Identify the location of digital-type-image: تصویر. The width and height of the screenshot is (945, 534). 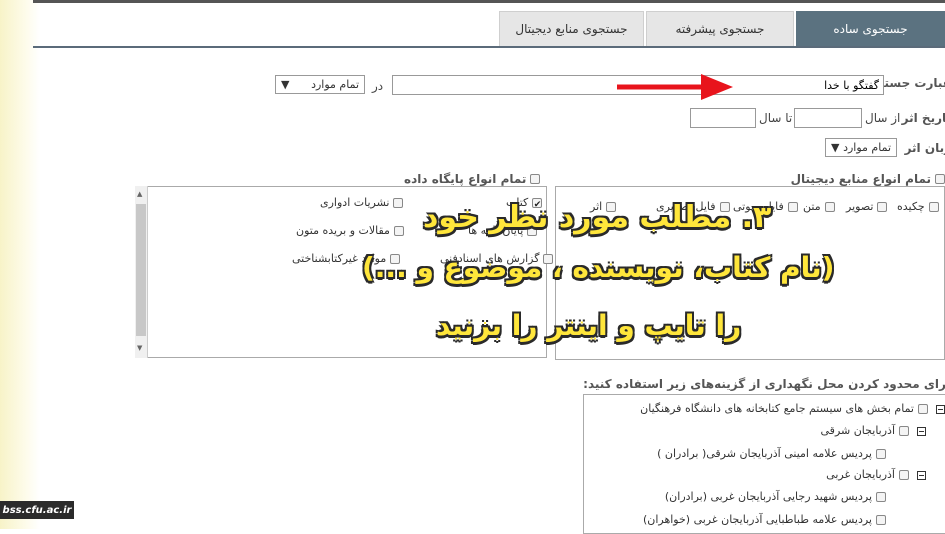
(867, 206).